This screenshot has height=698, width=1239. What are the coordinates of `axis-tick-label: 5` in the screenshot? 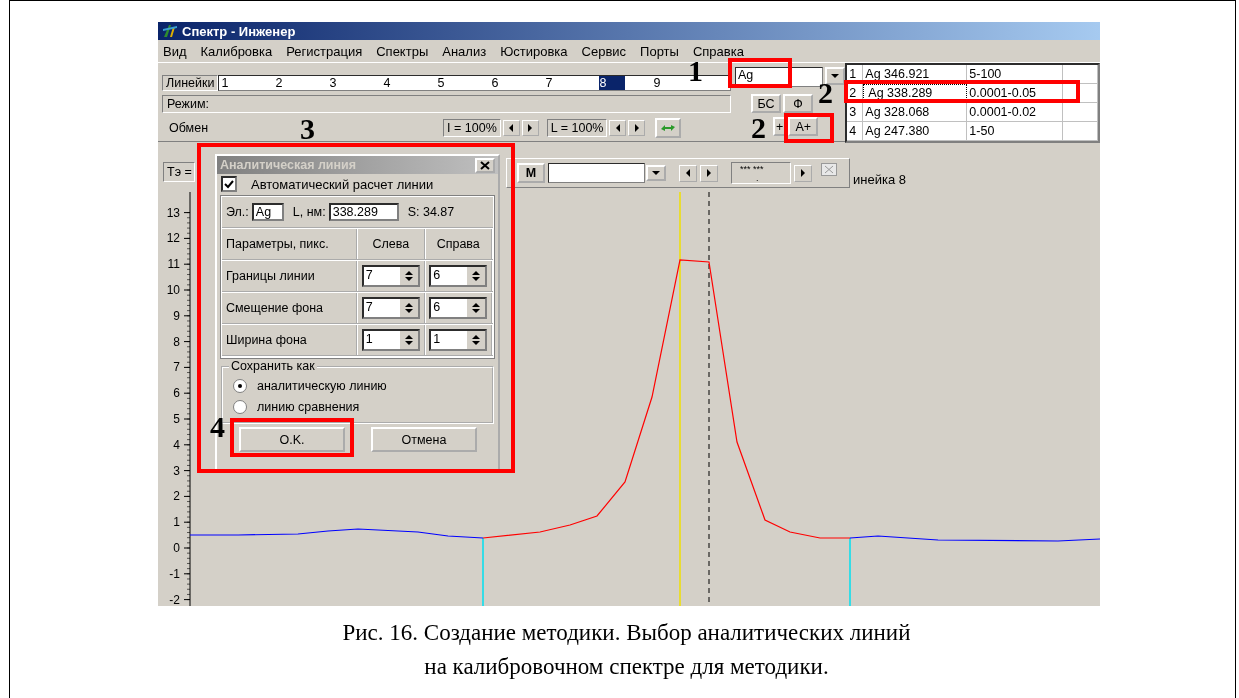 It's located at (176, 419).